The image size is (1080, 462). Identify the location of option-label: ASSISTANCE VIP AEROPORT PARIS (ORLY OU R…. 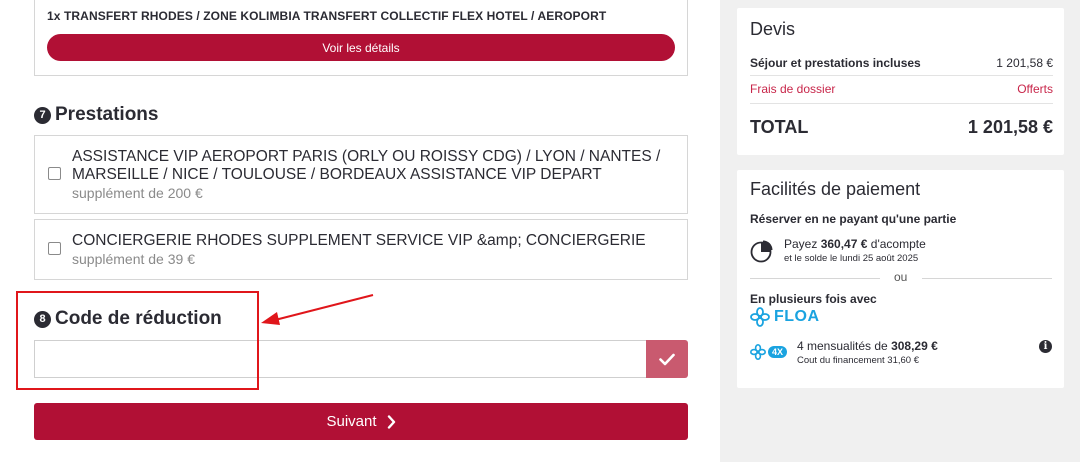
(366, 165).